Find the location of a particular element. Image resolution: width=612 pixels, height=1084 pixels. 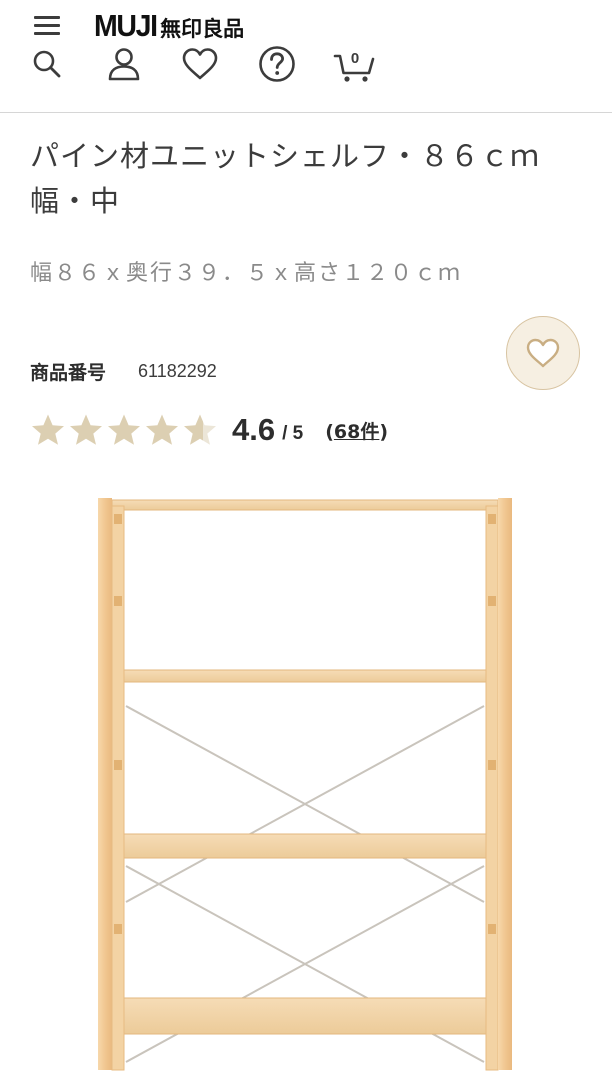

product-dimensions: 幅８６ｘ奥行３９．５ｘ高さ１２０ｃｍ is located at coordinates (246, 273).